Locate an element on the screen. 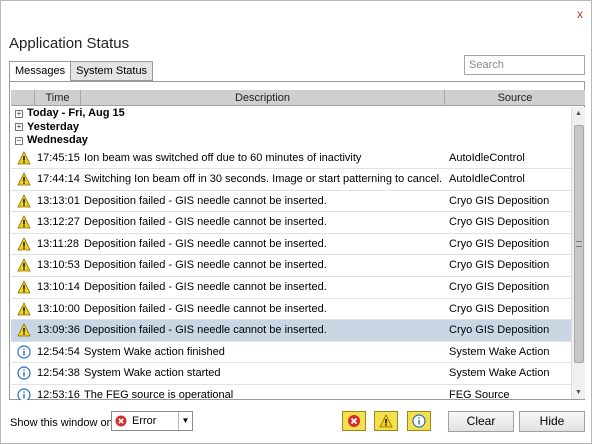  row-time: 12:53:16 is located at coordinates (58, 394).